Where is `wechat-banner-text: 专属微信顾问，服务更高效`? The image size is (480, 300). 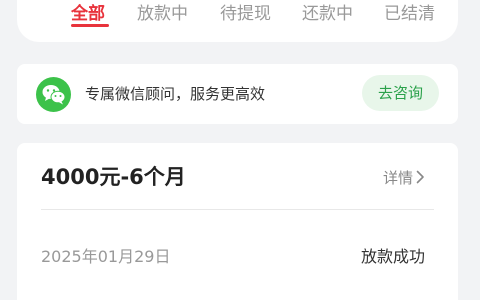 wechat-banner-text: 专属微信顾问，服务更高效 is located at coordinates (175, 94).